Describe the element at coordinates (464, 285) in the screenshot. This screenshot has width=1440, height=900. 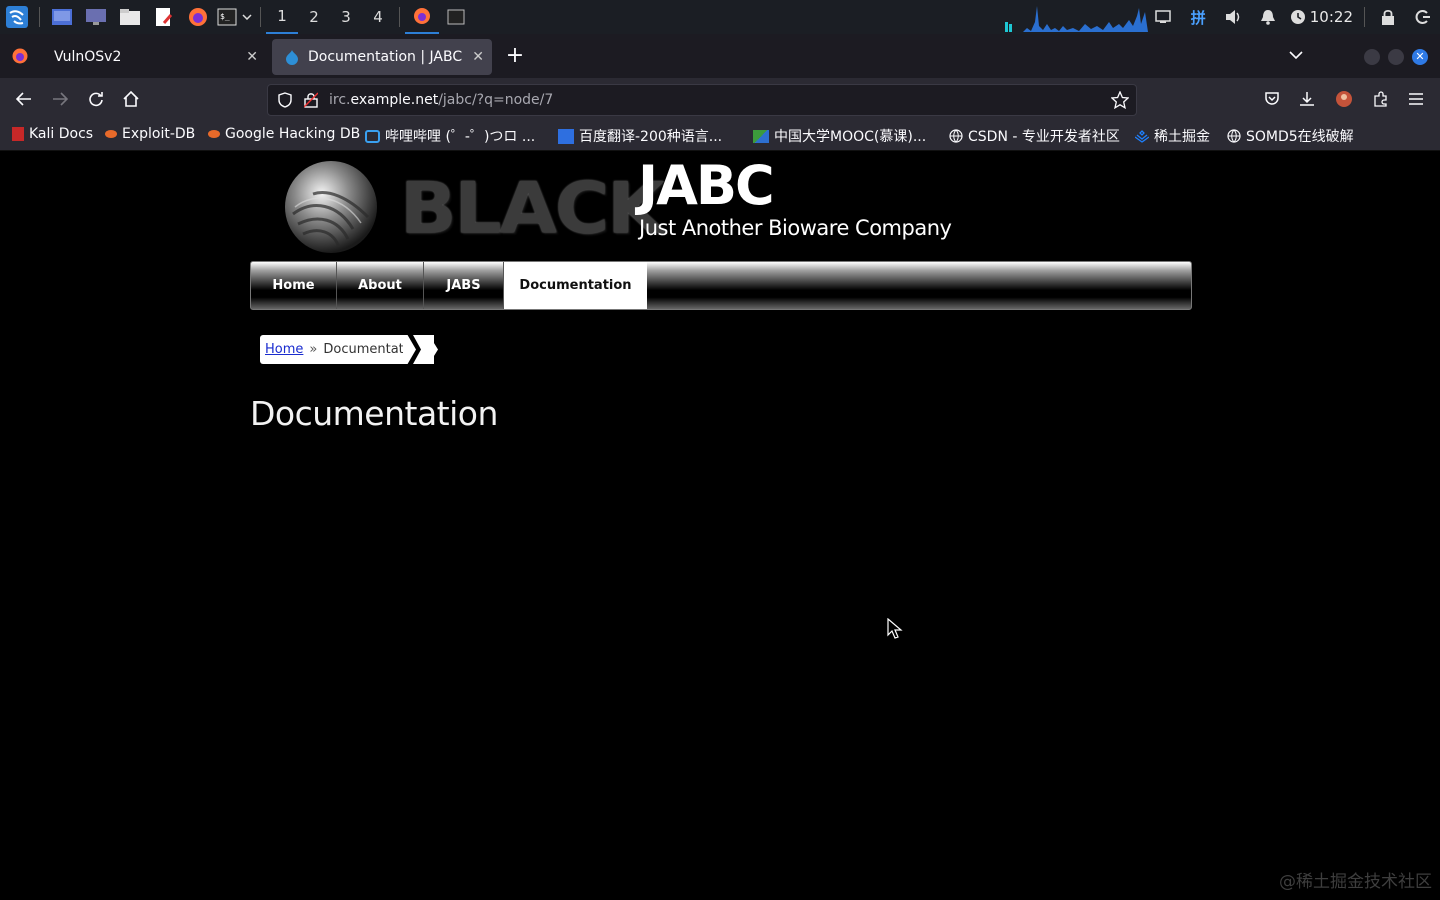
I see `menu-item-jabs: JABS` at that location.